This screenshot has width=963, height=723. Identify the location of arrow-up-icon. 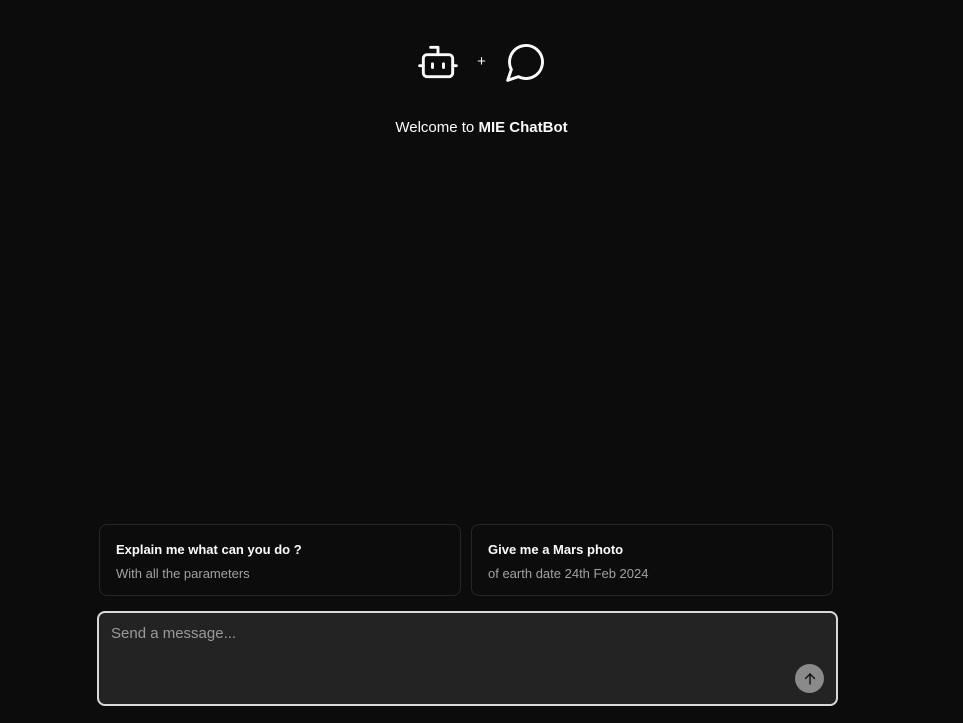
(809, 678).